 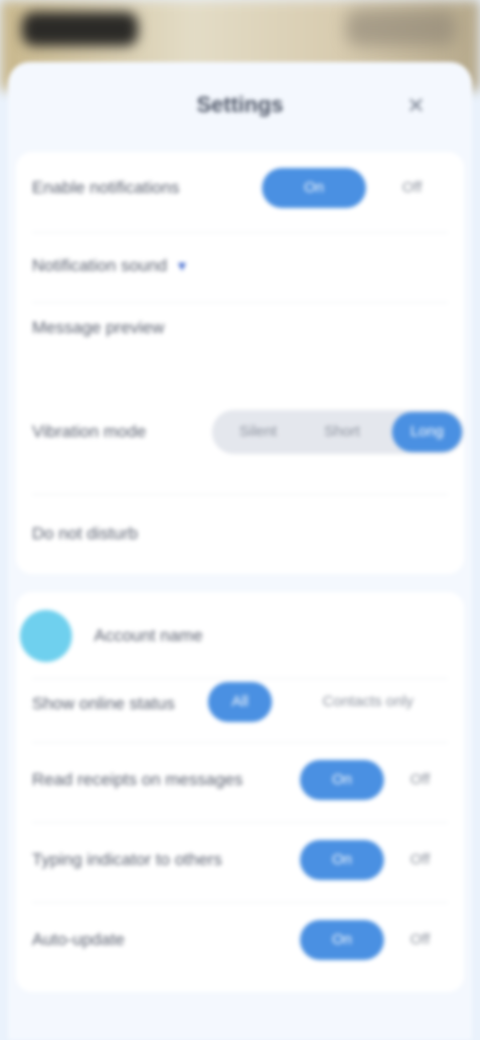 What do you see at coordinates (416, 106) in the screenshot?
I see `close-icon: ✕` at bounding box center [416, 106].